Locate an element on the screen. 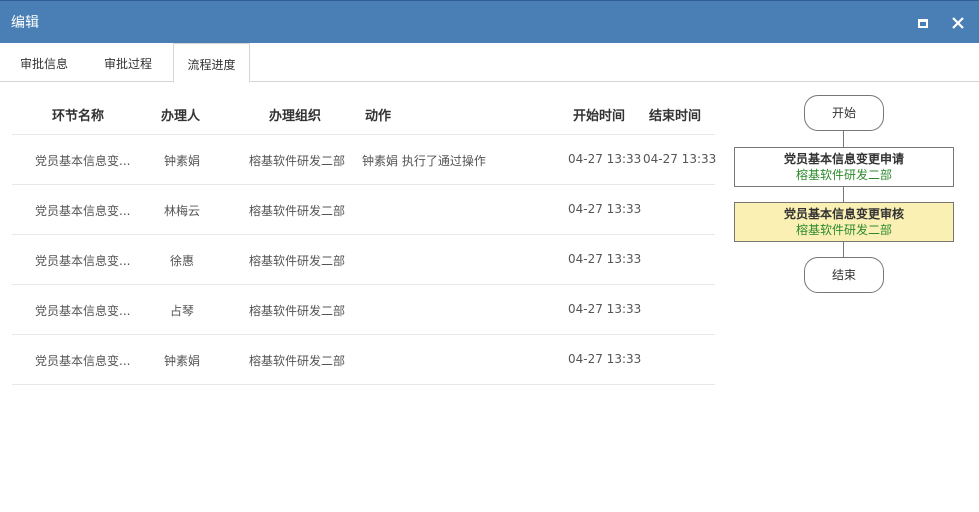  flow-step-review-current: 党员基本信息变更审核 榕基软件研发二部 is located at coordinates (844, 222).